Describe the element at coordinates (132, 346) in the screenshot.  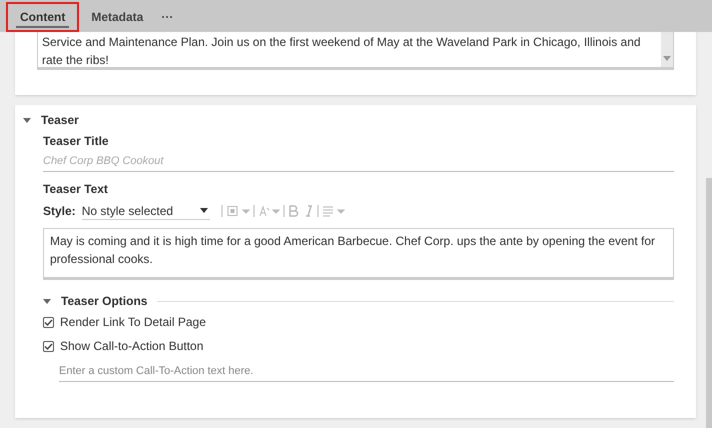
I see `checkbox-label: Show Call-to-Action Button` at that location.